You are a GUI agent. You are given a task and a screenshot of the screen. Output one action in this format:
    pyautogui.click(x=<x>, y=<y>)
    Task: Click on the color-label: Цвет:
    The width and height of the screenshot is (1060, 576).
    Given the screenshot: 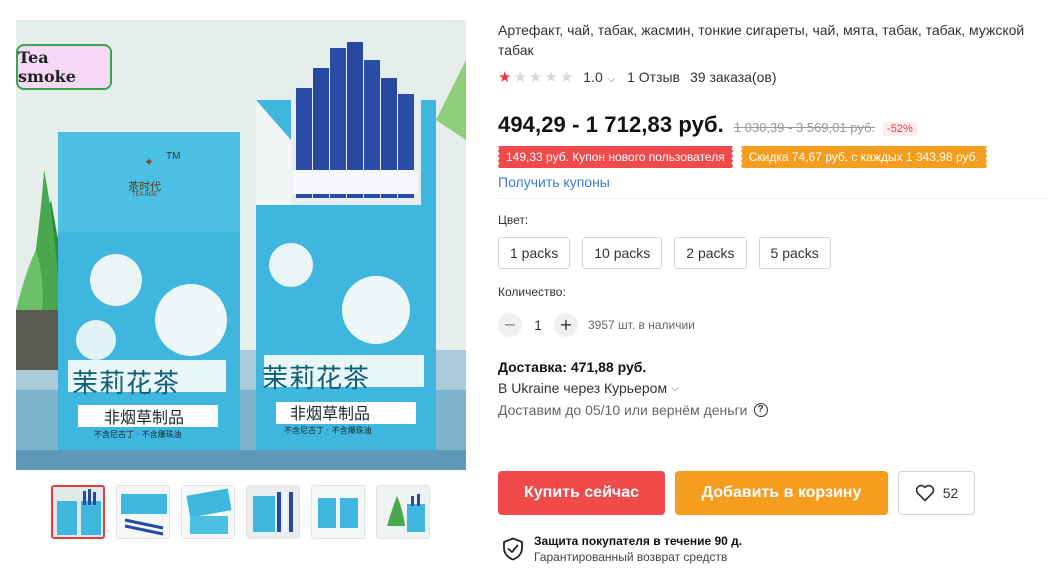 What is the action you would take?
    pyautogui.click(x=513, y=220)
    